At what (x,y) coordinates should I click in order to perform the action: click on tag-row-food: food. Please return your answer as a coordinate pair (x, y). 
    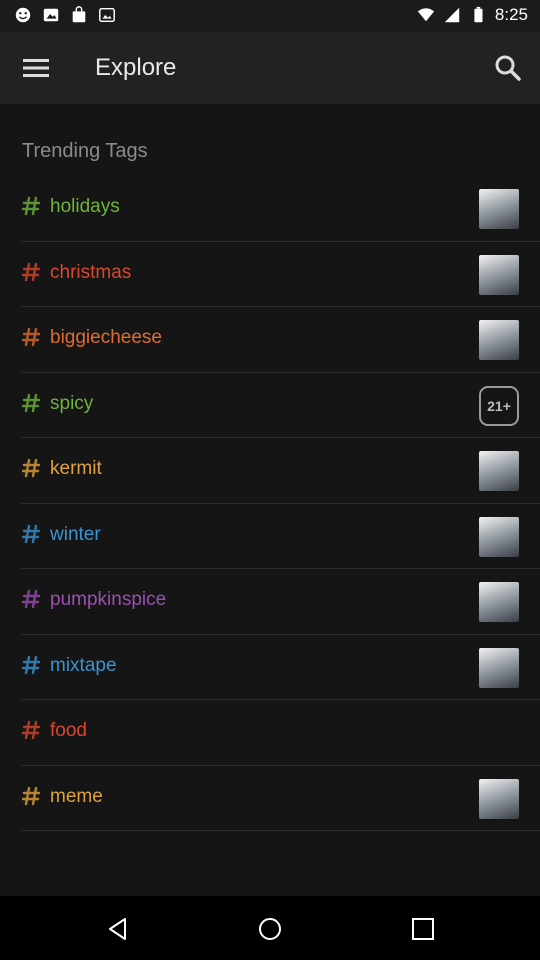
    Looking at the image, I should click on (280, 733).